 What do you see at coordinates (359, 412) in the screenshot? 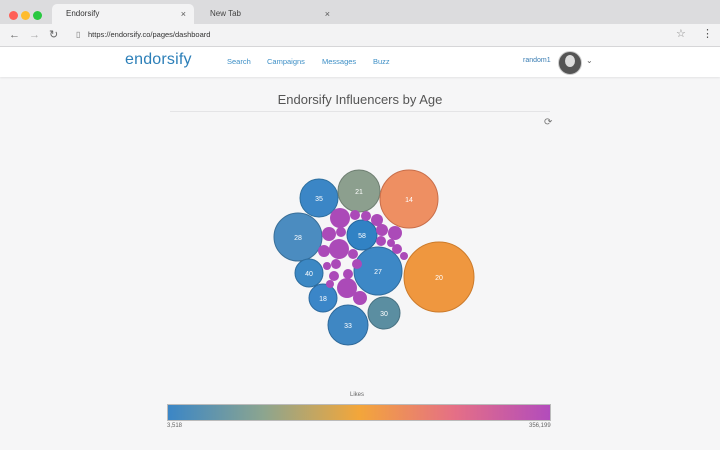
I see `color-legend` at bounding box center [359, 412].